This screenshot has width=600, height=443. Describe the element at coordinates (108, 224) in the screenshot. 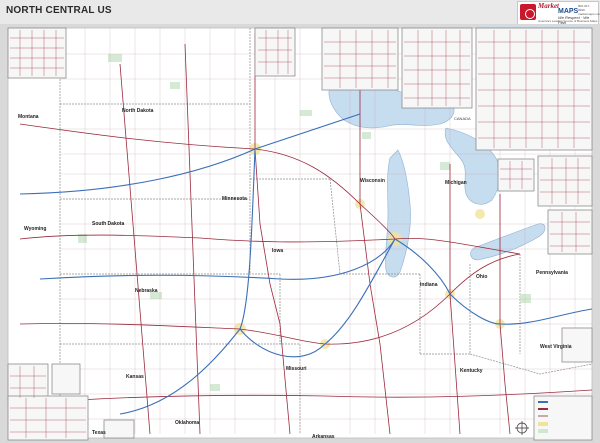

I see `label-south-dakota: South Dakota` at that location.